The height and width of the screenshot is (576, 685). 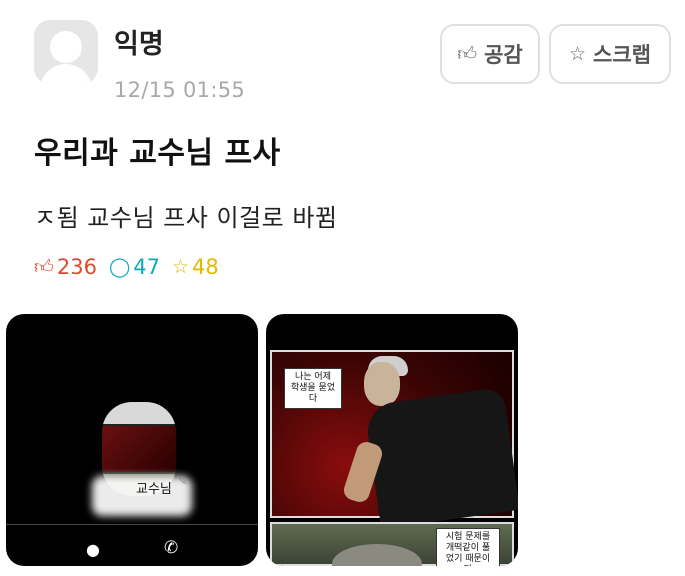 What do you see at coordinates (171, 548) in the screenshot?
I see `phone-icon: ✆` at bounding box center [171, 548].